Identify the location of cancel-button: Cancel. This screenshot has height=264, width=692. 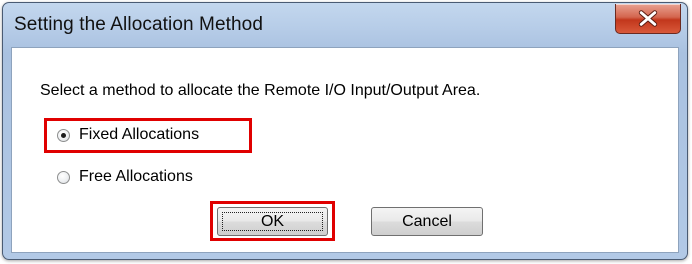
(427, 221).